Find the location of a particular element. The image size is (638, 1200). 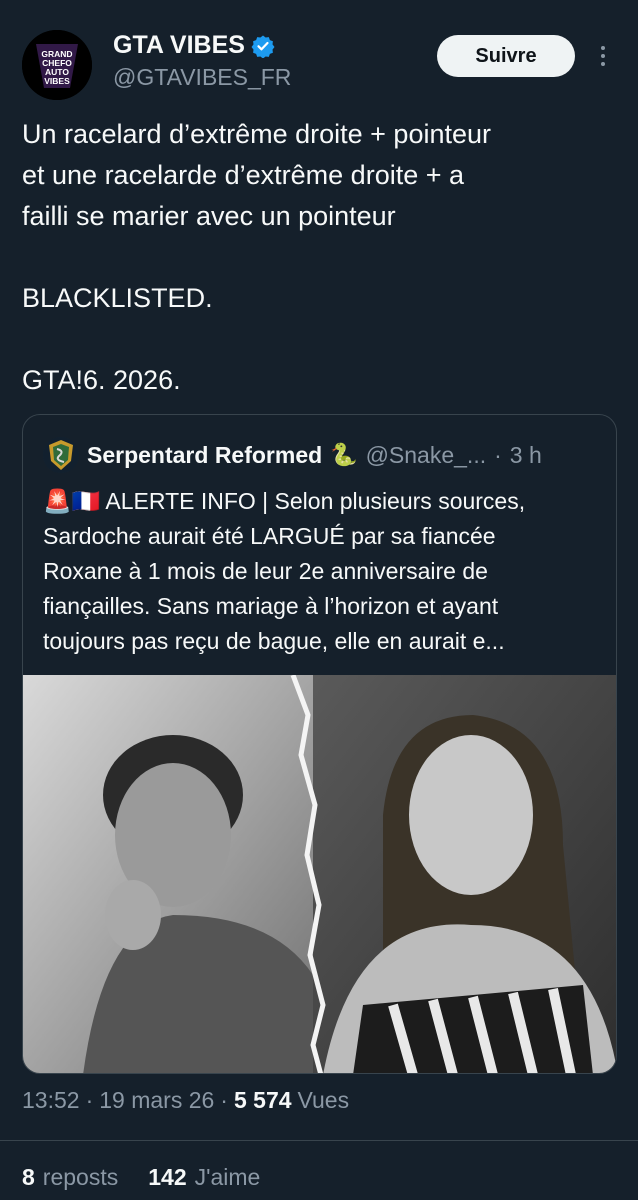

follow-button: Suivre is located at coordinates (506, 56).